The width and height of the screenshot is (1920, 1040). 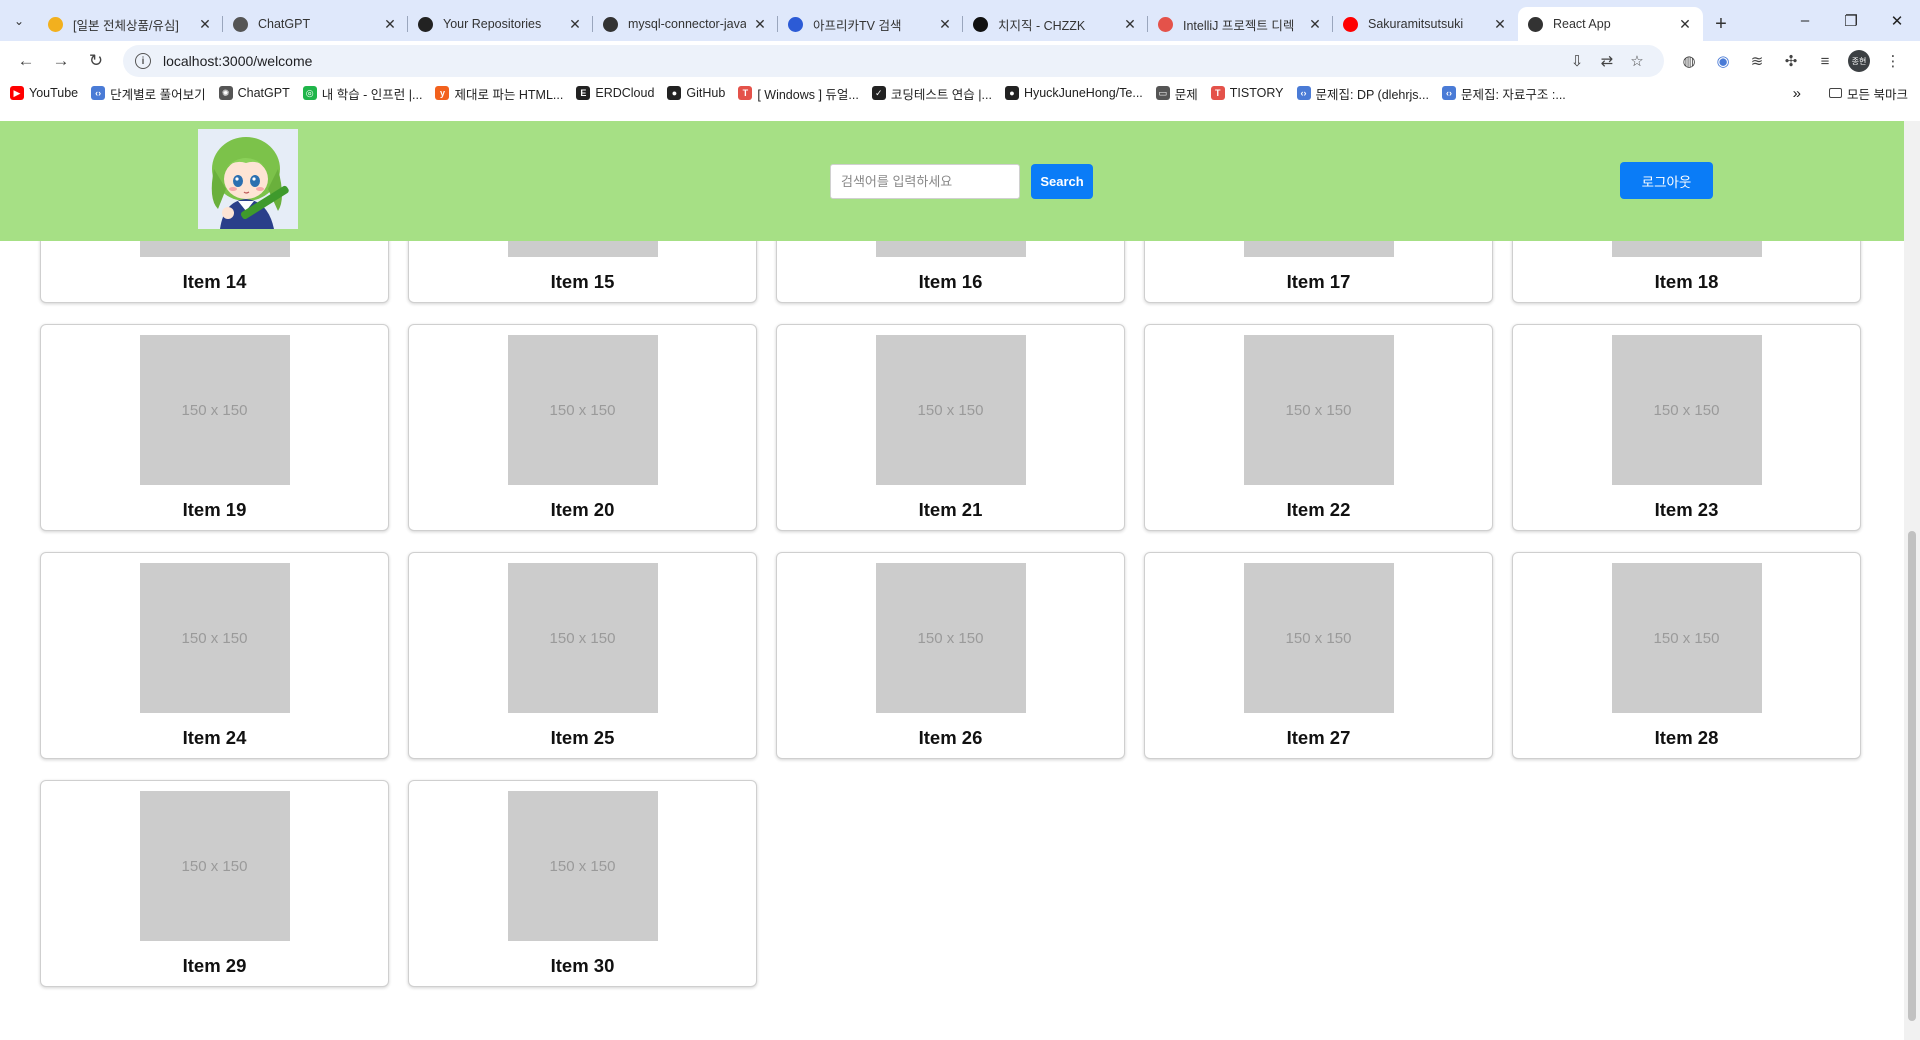 I want to click on media-controls-icon: ≡, so click(x=1825, y=61).